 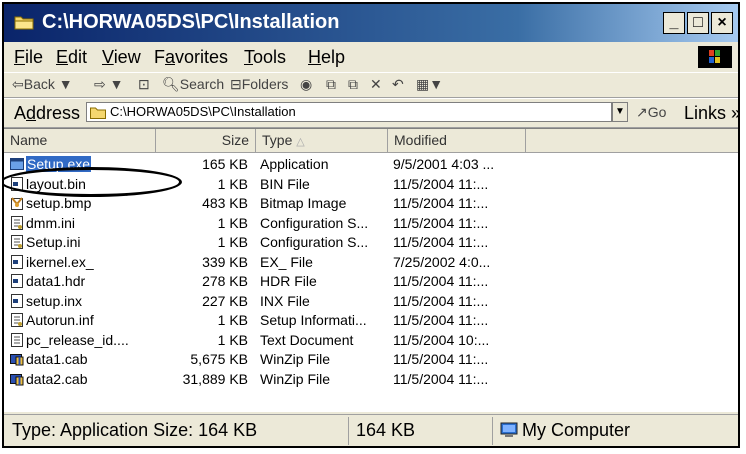 What do you see at coordinates (53, 242) in the screenshot?
I see `file-name: Setup.ini` at bounding box center [53, 242].